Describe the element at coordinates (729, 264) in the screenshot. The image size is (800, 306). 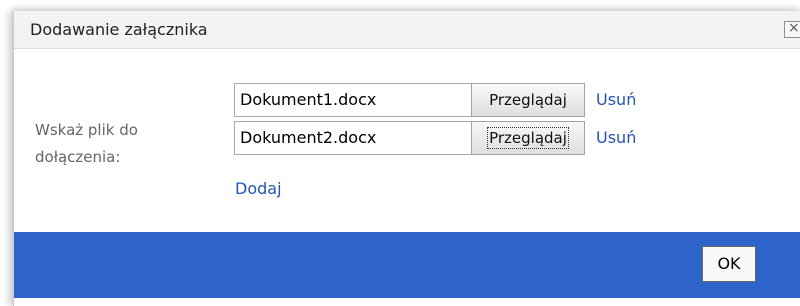
I see `ok-button: OK` at that location.